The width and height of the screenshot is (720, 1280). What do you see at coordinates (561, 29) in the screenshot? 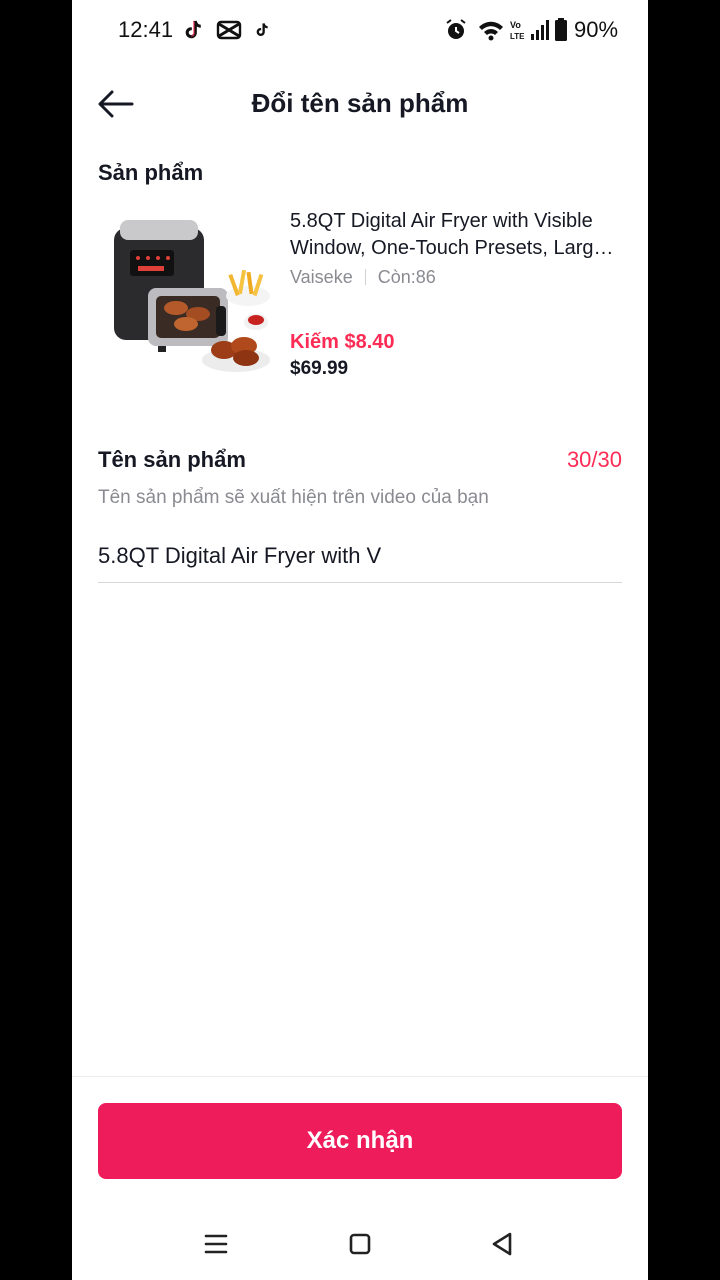
I see `battery-icon` at bounding box center [561, 29].